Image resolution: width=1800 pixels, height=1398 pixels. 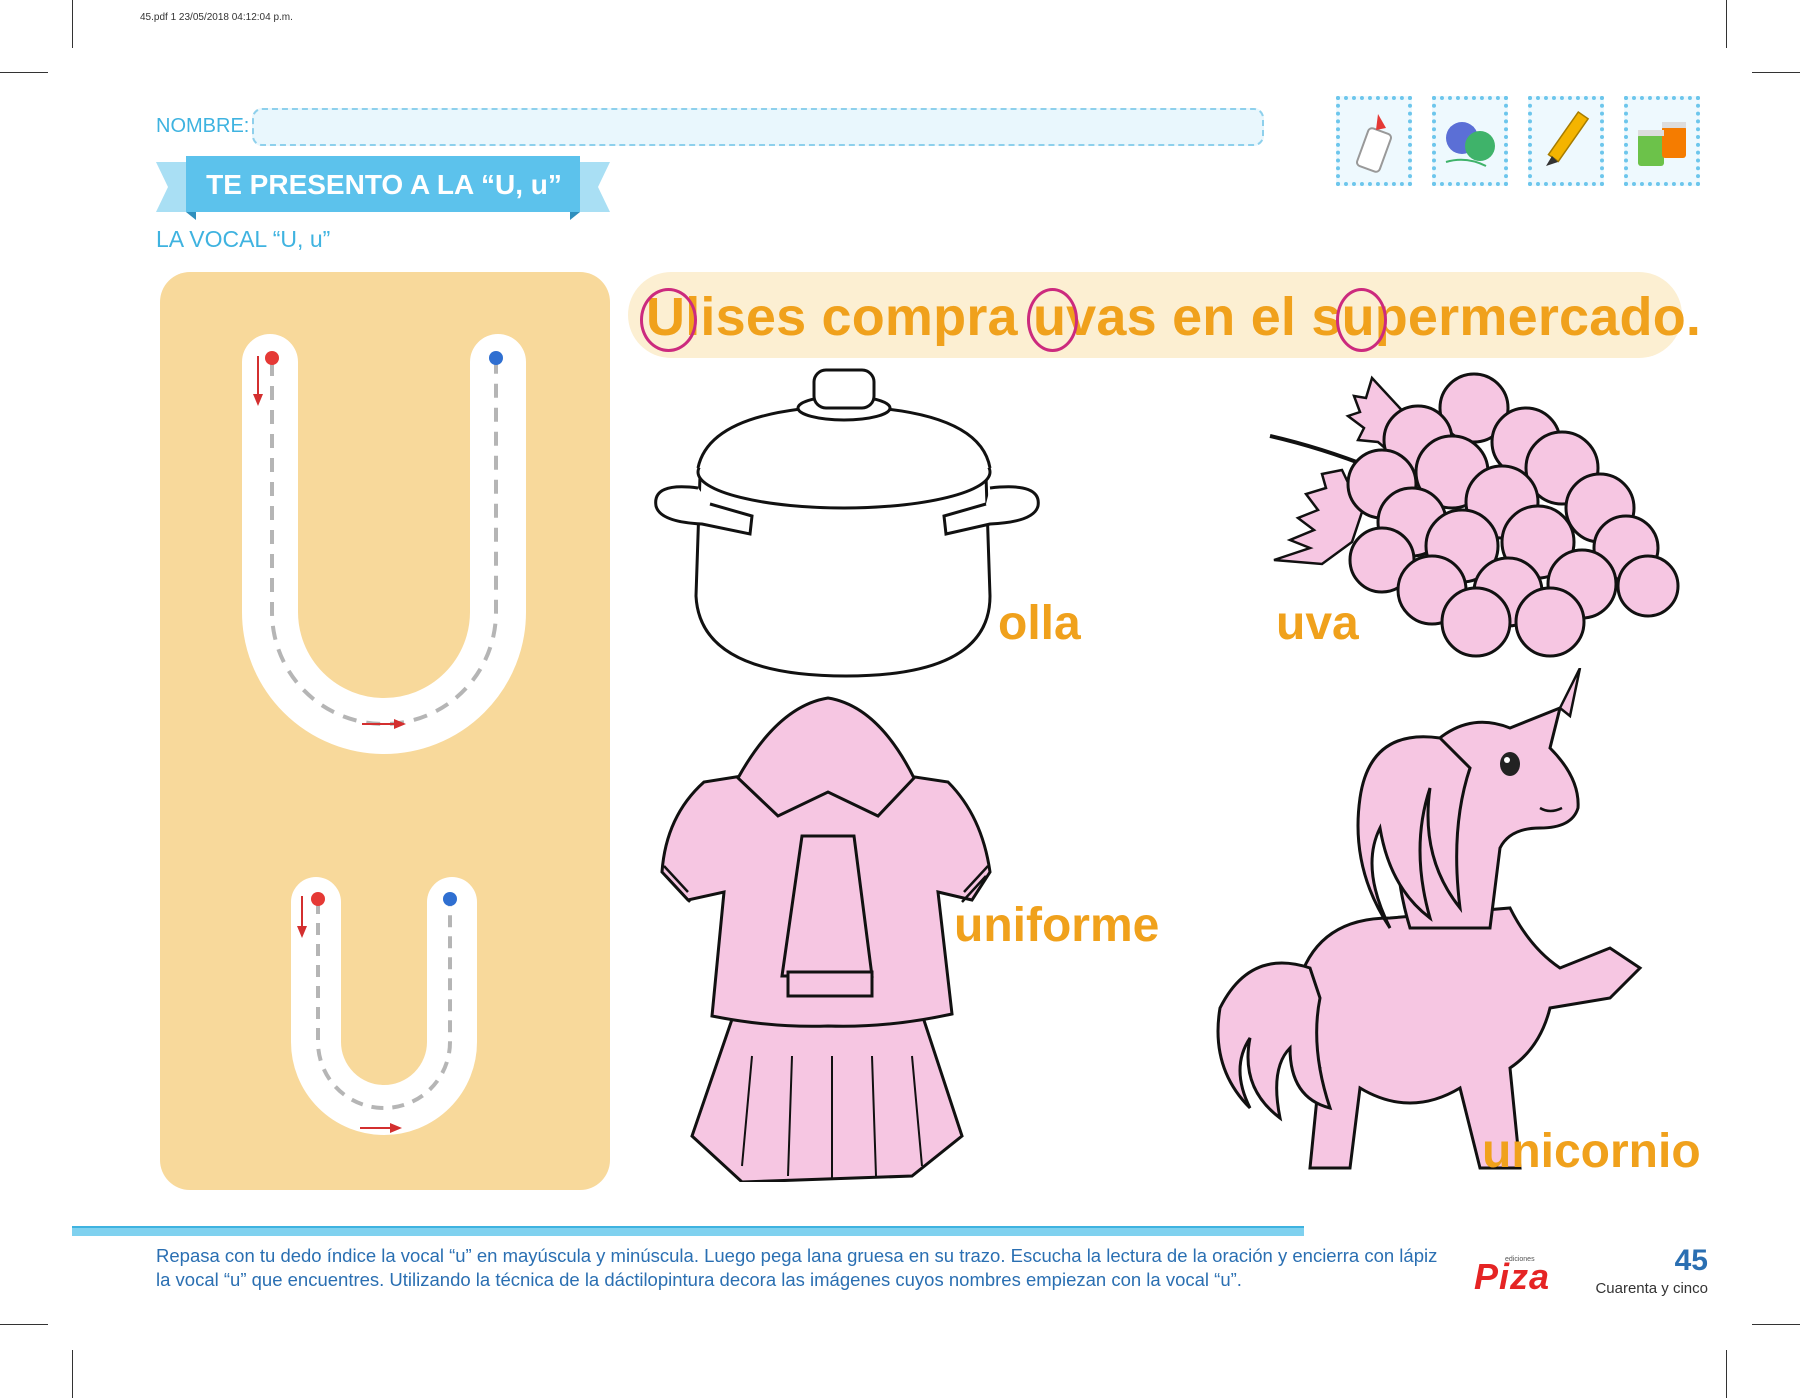 What do you see at coordinates (1430, 928) in the screenshot?
I see `unicorn-icon` at bounding box center [1430, 928].